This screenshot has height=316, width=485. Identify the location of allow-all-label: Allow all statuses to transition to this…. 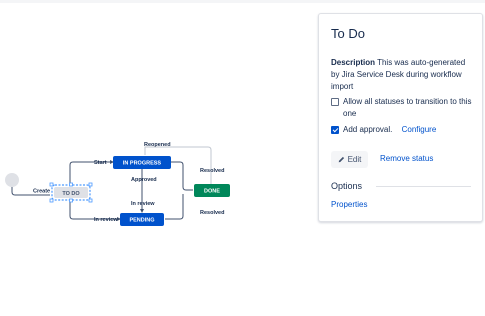
(409, 108).